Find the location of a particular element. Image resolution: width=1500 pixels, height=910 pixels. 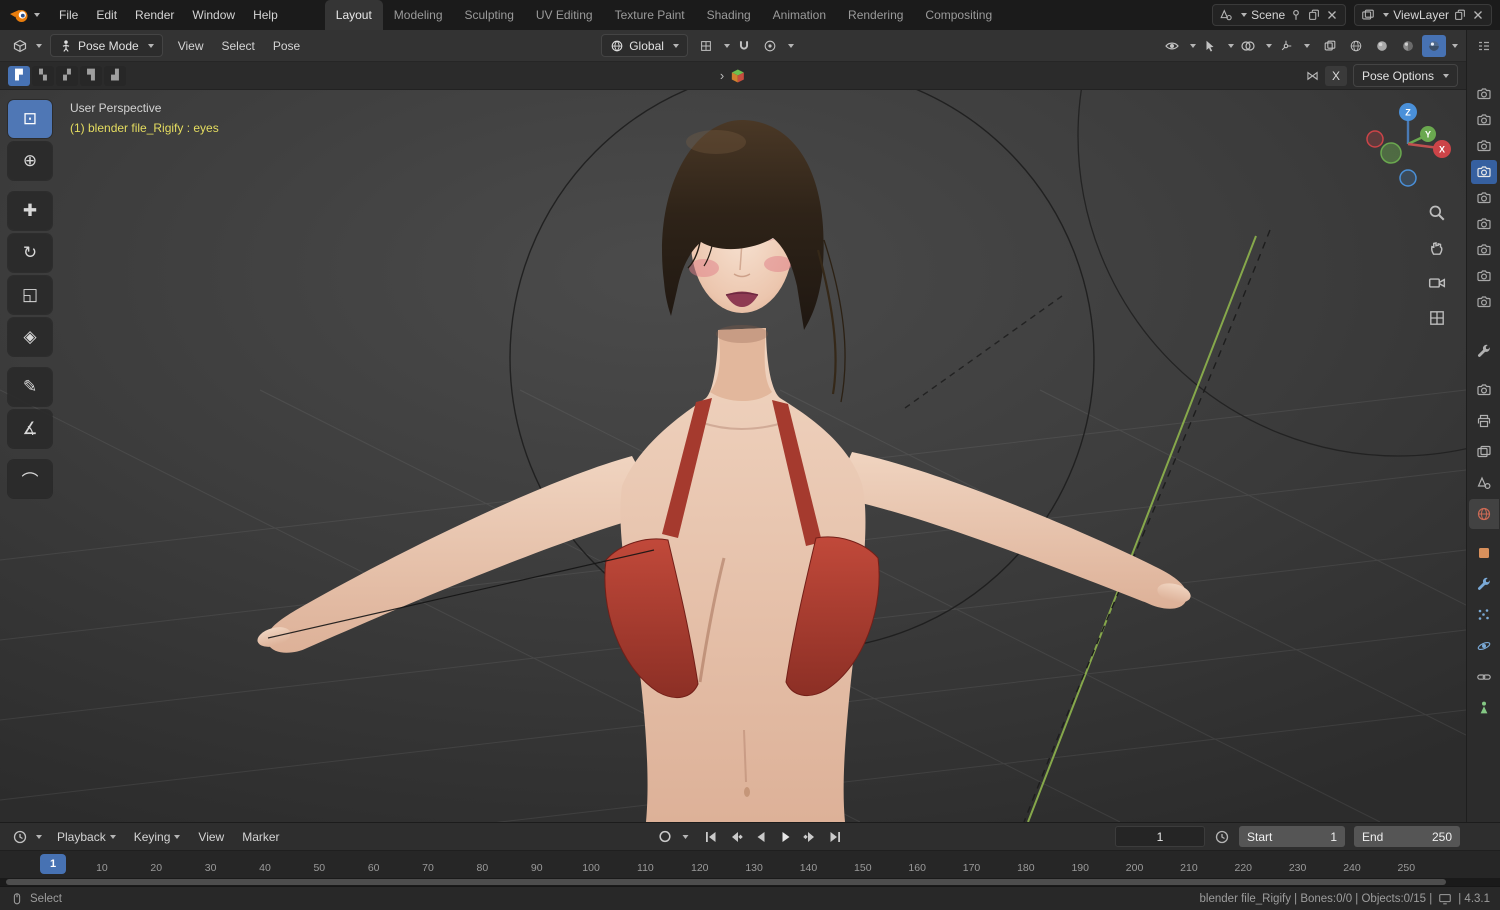

tool-button: ⊕ is located at coordinates (30, 161).